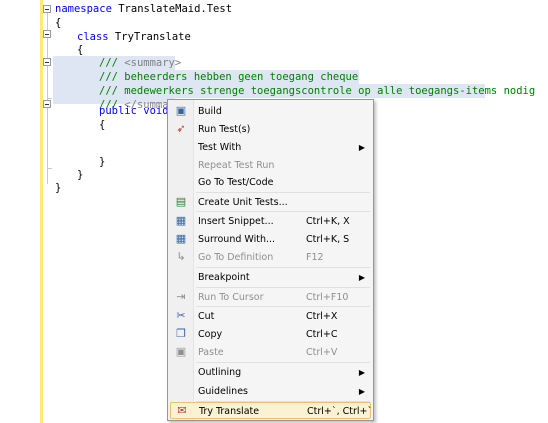 The image size is (548, 423). What do you see at coordinates (112, 63) in the screenshot?
I see `comment-prefix: ///` at bounding box center [112, 63].